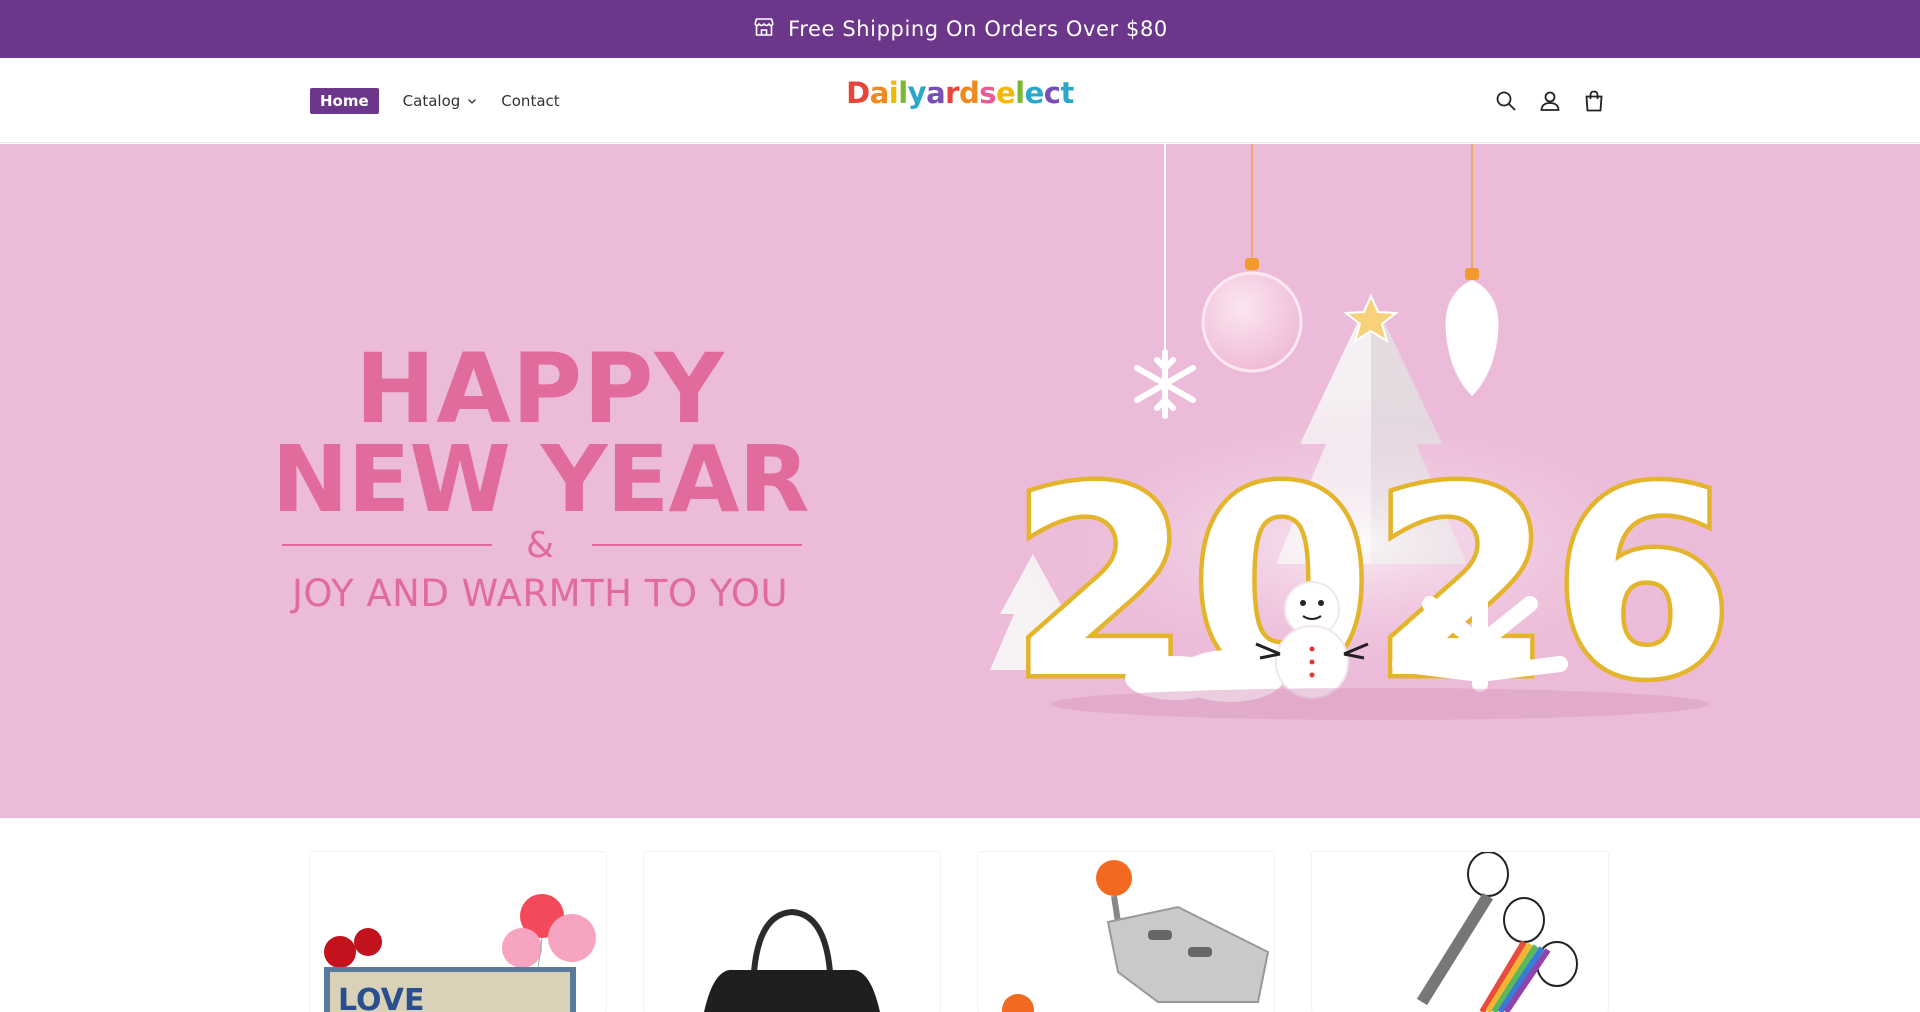  What do you see at coordinates (540, 593) in the screenshot?
I see `hero-tagline: JOY AND WARMTH TO YOU` at bounding box center [540, 593].